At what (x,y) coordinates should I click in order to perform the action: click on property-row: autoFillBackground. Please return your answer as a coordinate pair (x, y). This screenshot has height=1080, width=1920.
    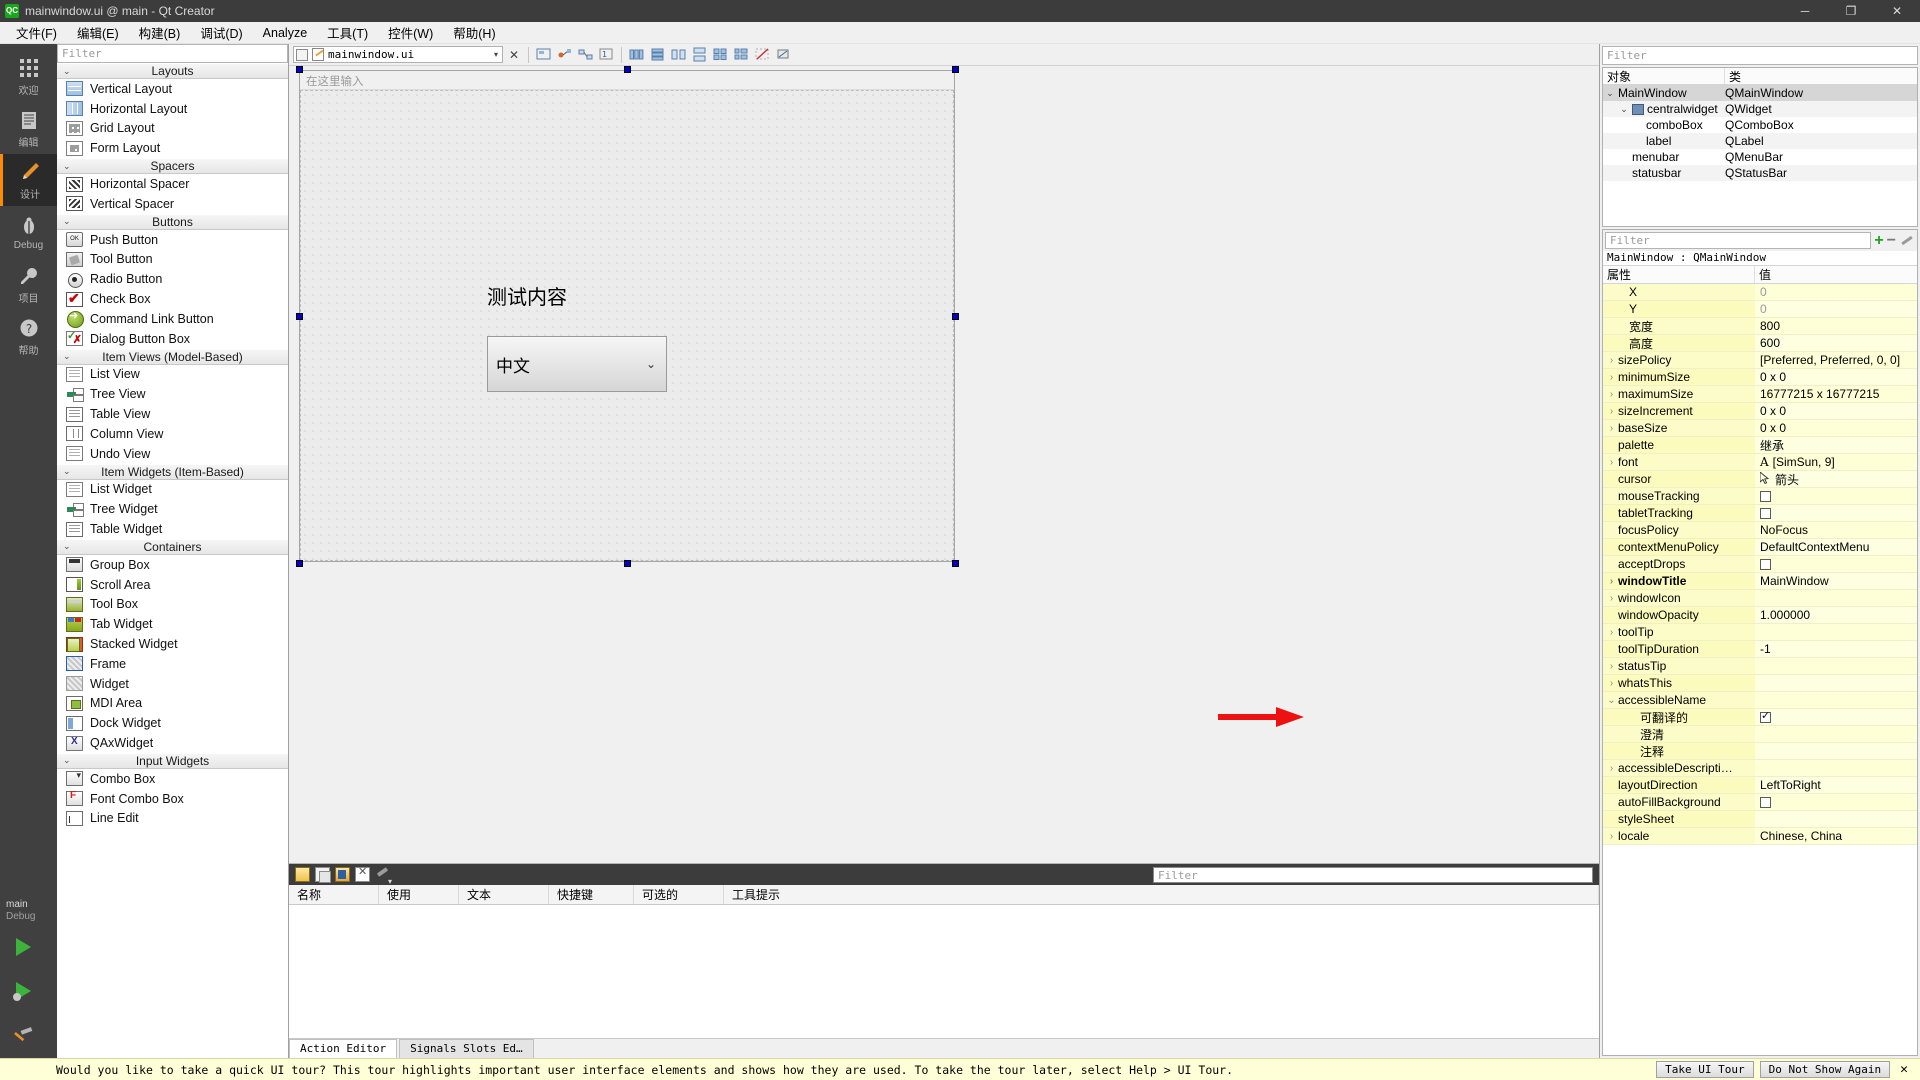
    Looking at the image, I should click on (1760, 802).